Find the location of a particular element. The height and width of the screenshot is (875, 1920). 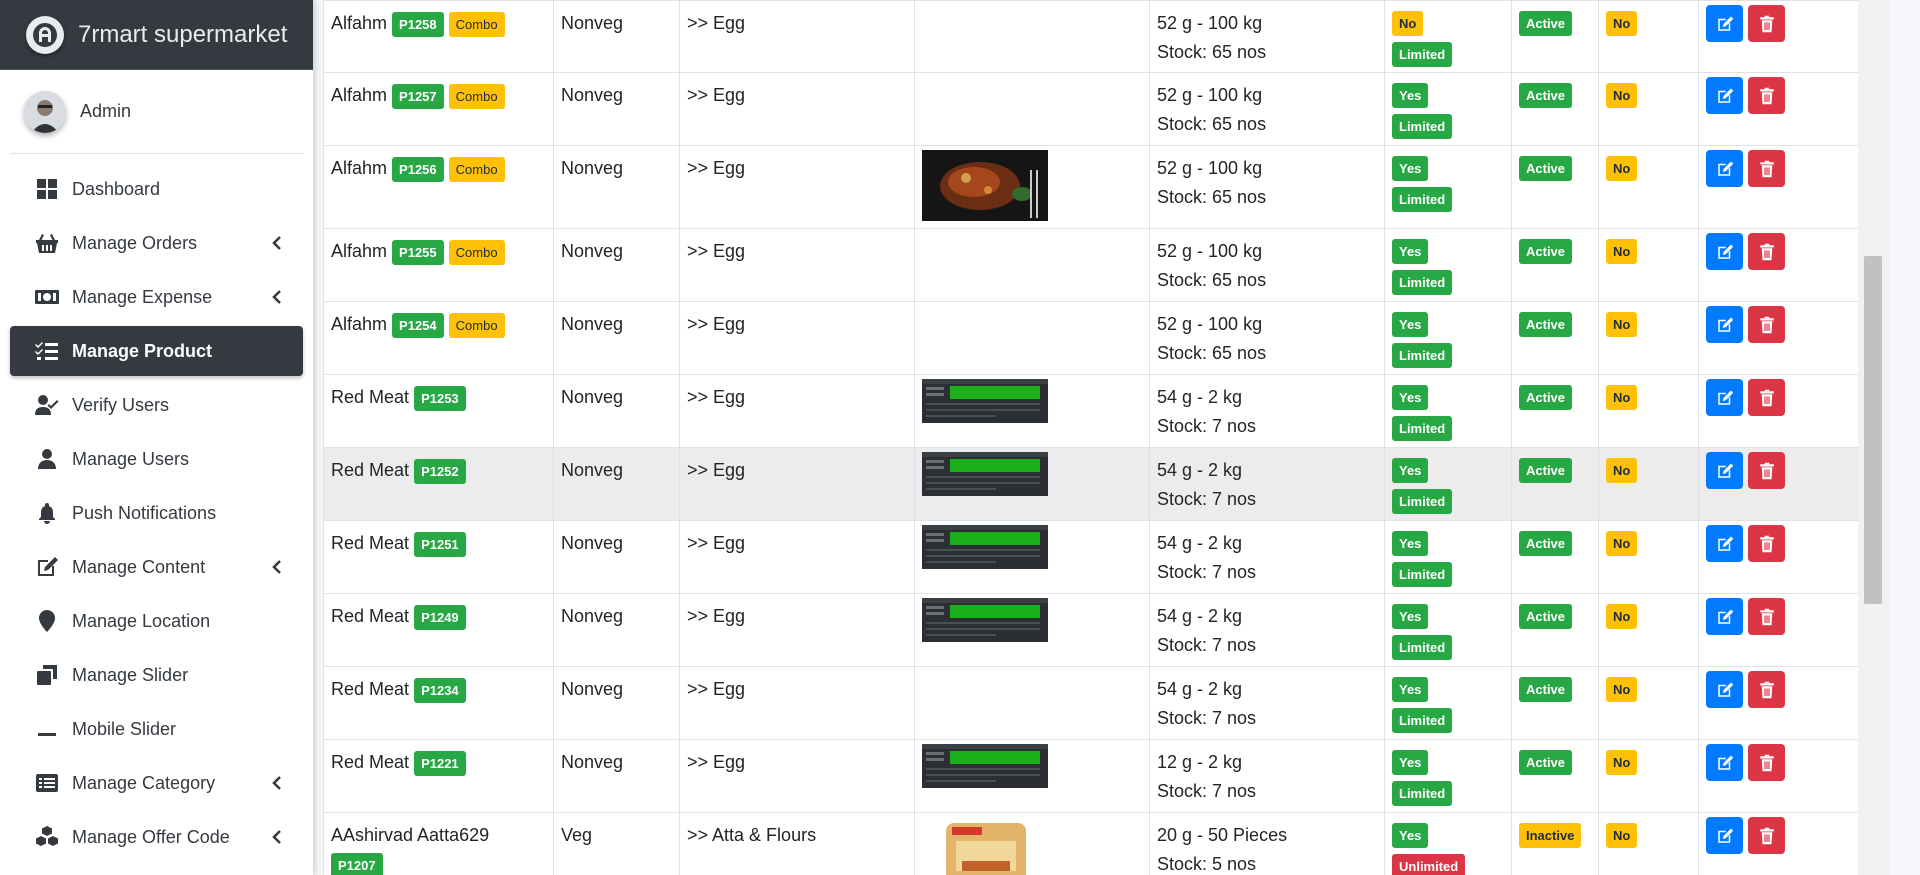

brand-link: 7rmart supermarket is located at coordinates (156, 35).